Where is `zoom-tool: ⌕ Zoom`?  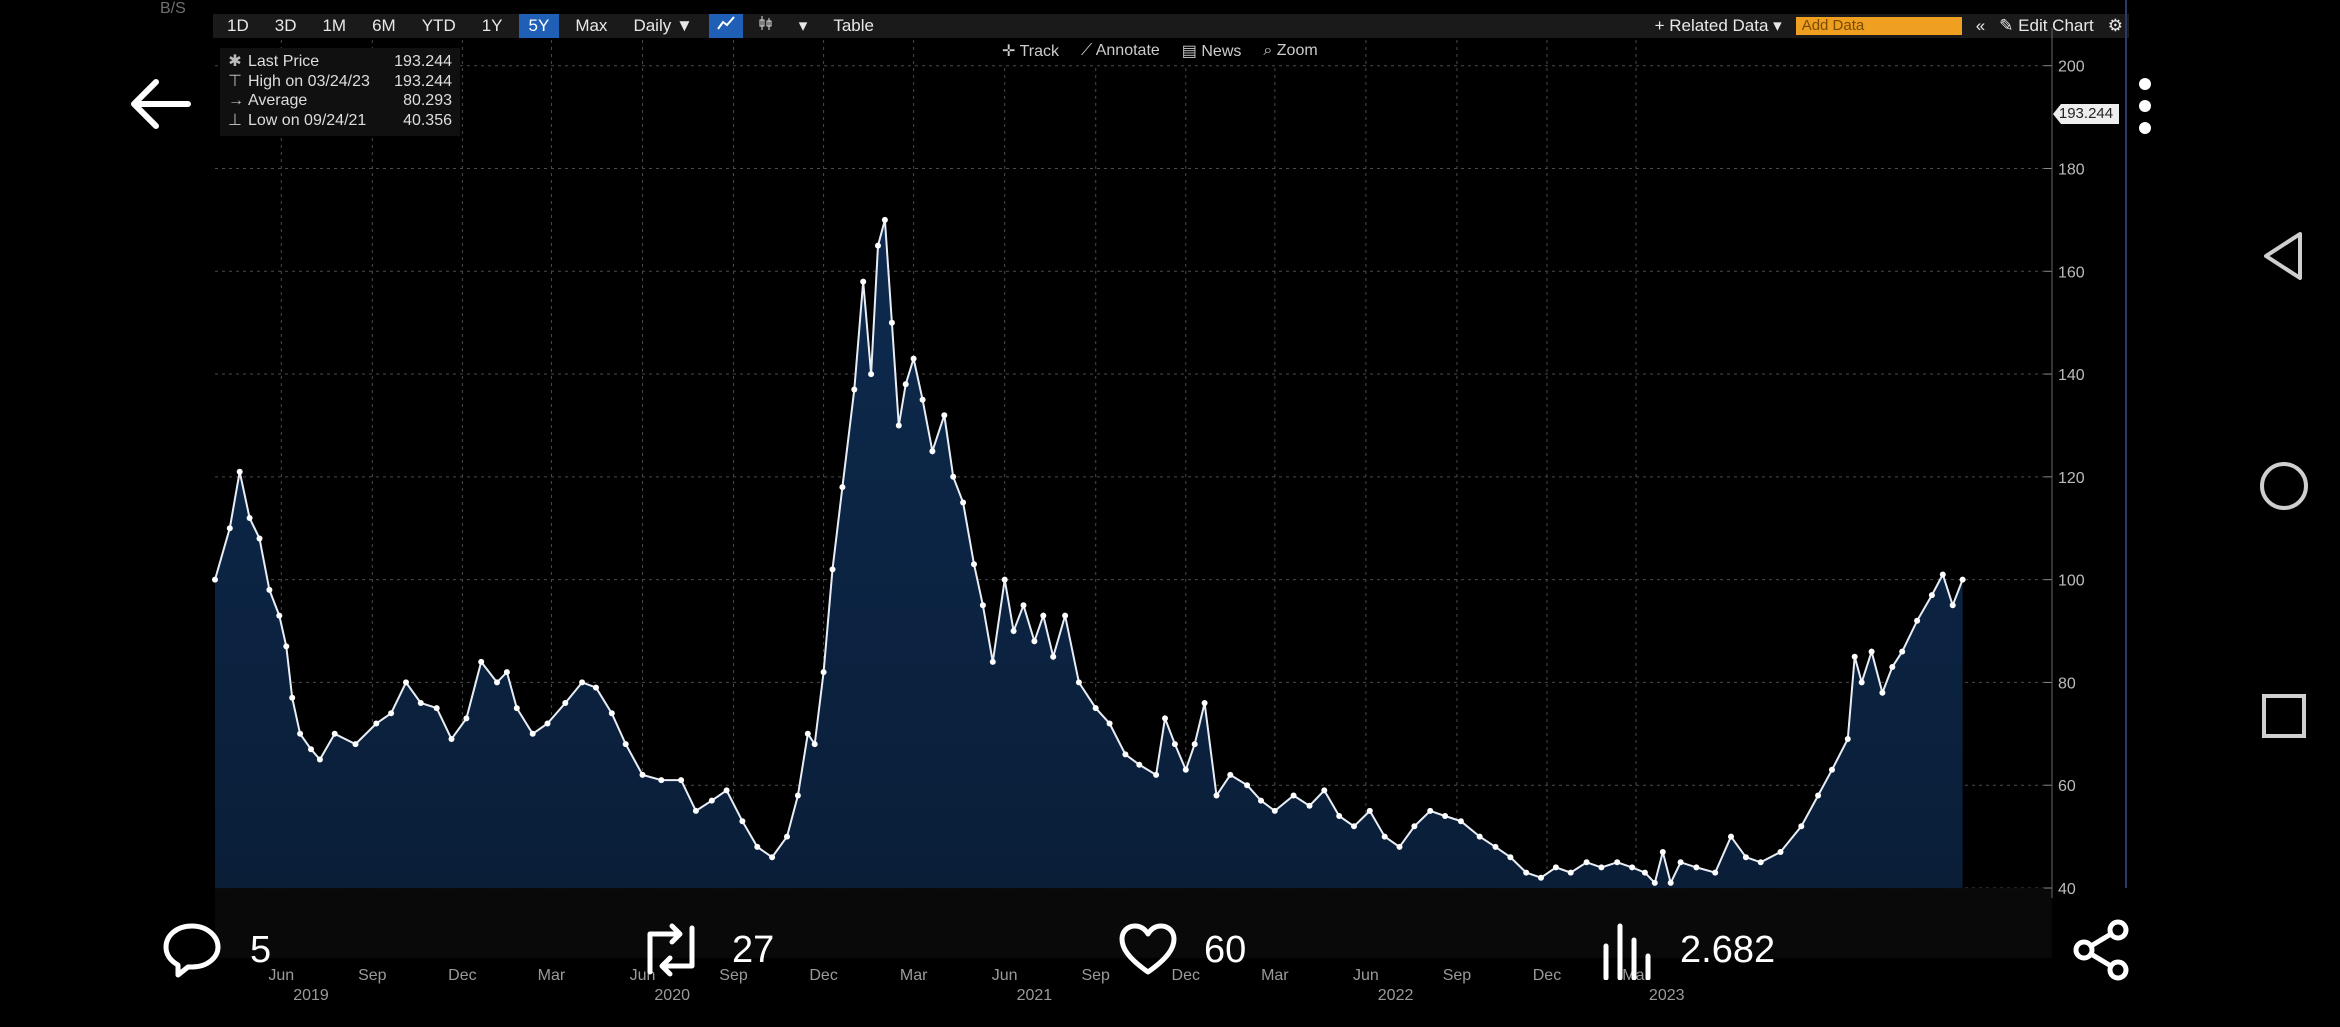 zoom-tool: ⌕ Zoom is located at coordinates (1290, 51).